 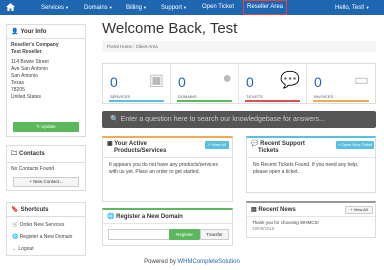 I want to click on update-button-label: Update, so click(x=48, y=126).